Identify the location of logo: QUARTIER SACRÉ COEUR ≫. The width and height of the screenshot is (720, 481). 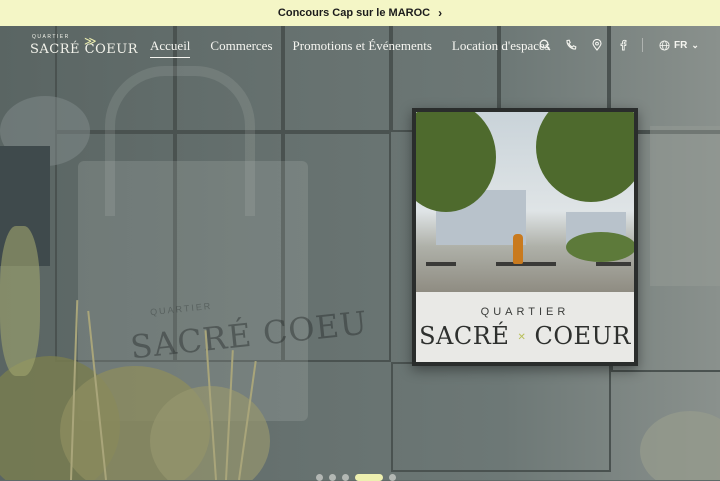
(84, 46).